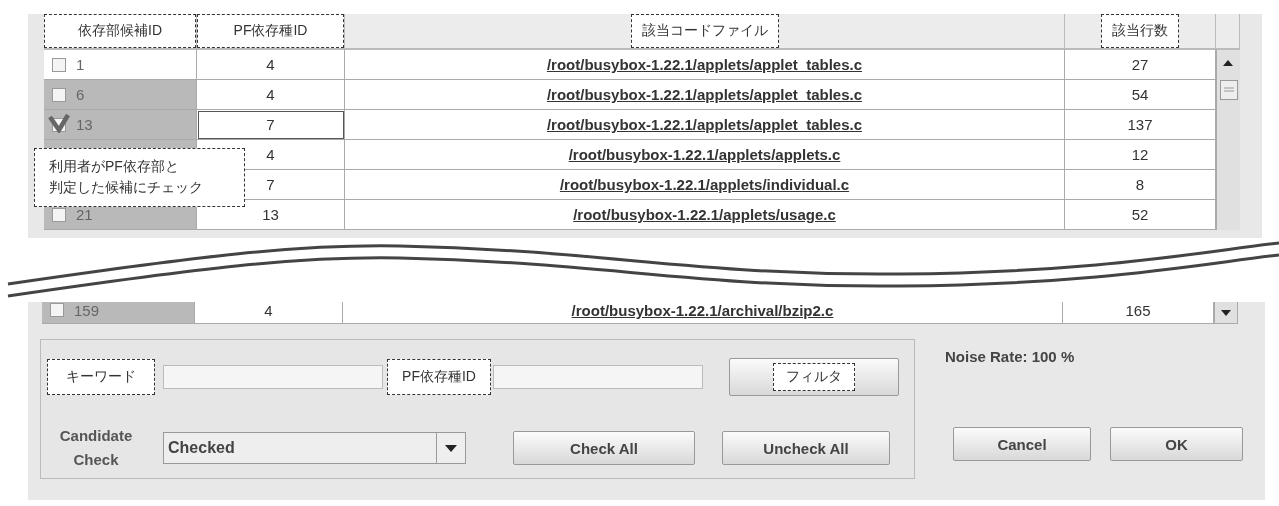 The width and height of the screenshot is (1279, 506). Describe the element at coordinates (270, 31) in the screenshot. I see `column-header: PF依存種ID` at that location.